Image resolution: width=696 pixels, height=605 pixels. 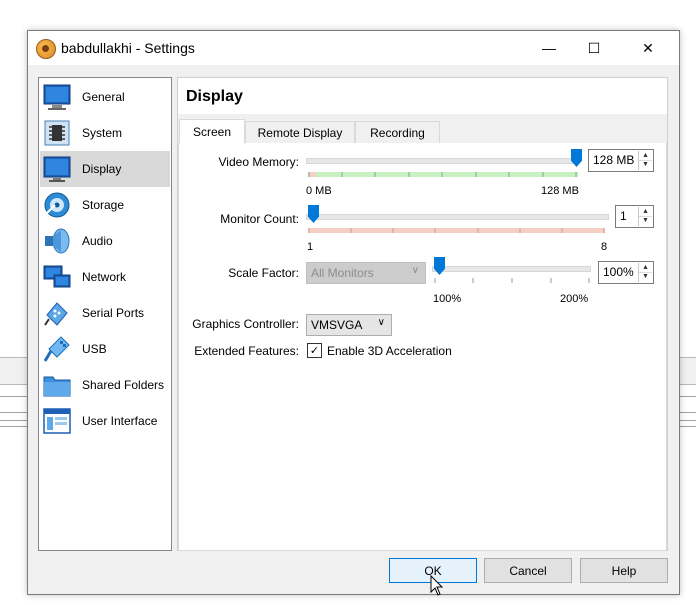 I want to click on graphics-controller-combo: VMSVGA ∨, so click(x=349, y=325).